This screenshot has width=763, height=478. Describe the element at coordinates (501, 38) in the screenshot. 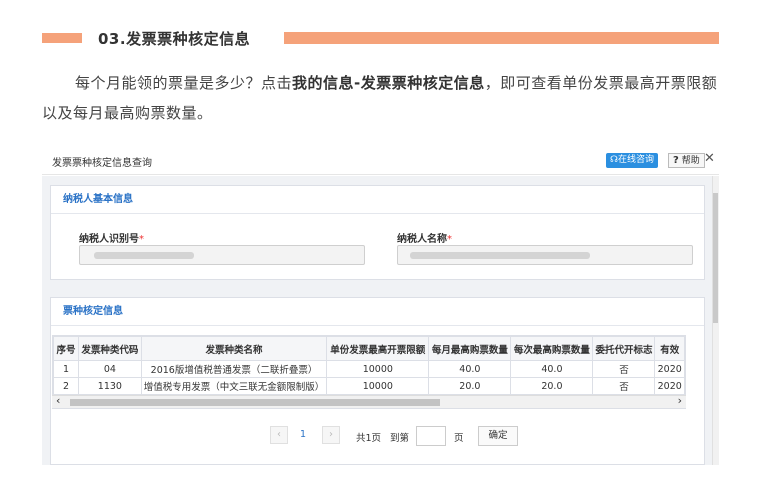

I see `header-bar-right` at that location.